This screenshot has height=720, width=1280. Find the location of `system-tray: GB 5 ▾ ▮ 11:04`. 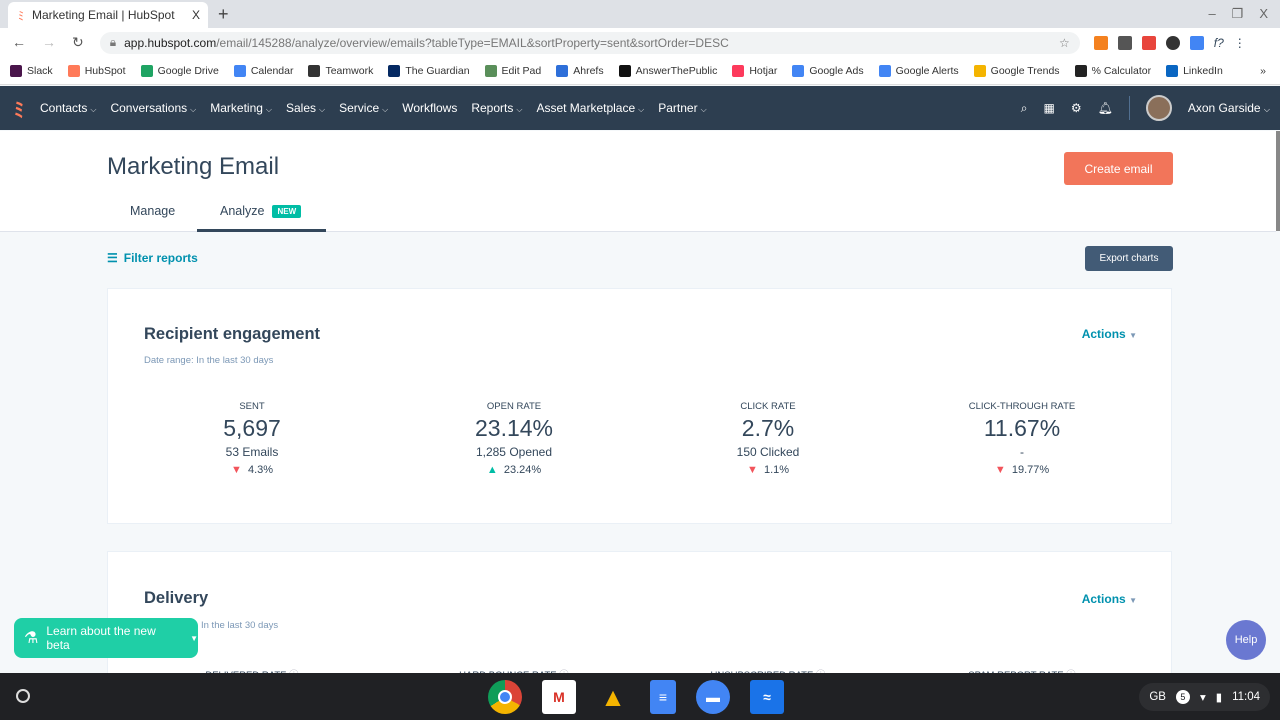

system-tray: GB 5 ▾ ▮ 11:04 is located at coordinates (1204, 697).